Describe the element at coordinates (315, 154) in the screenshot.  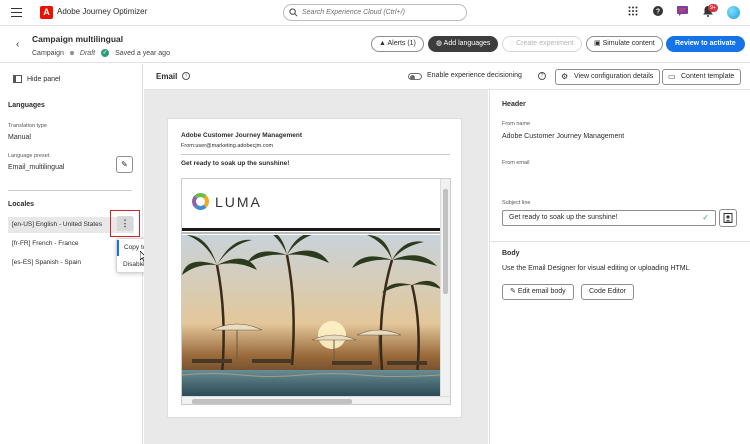
I see `preview-divider` at that location.